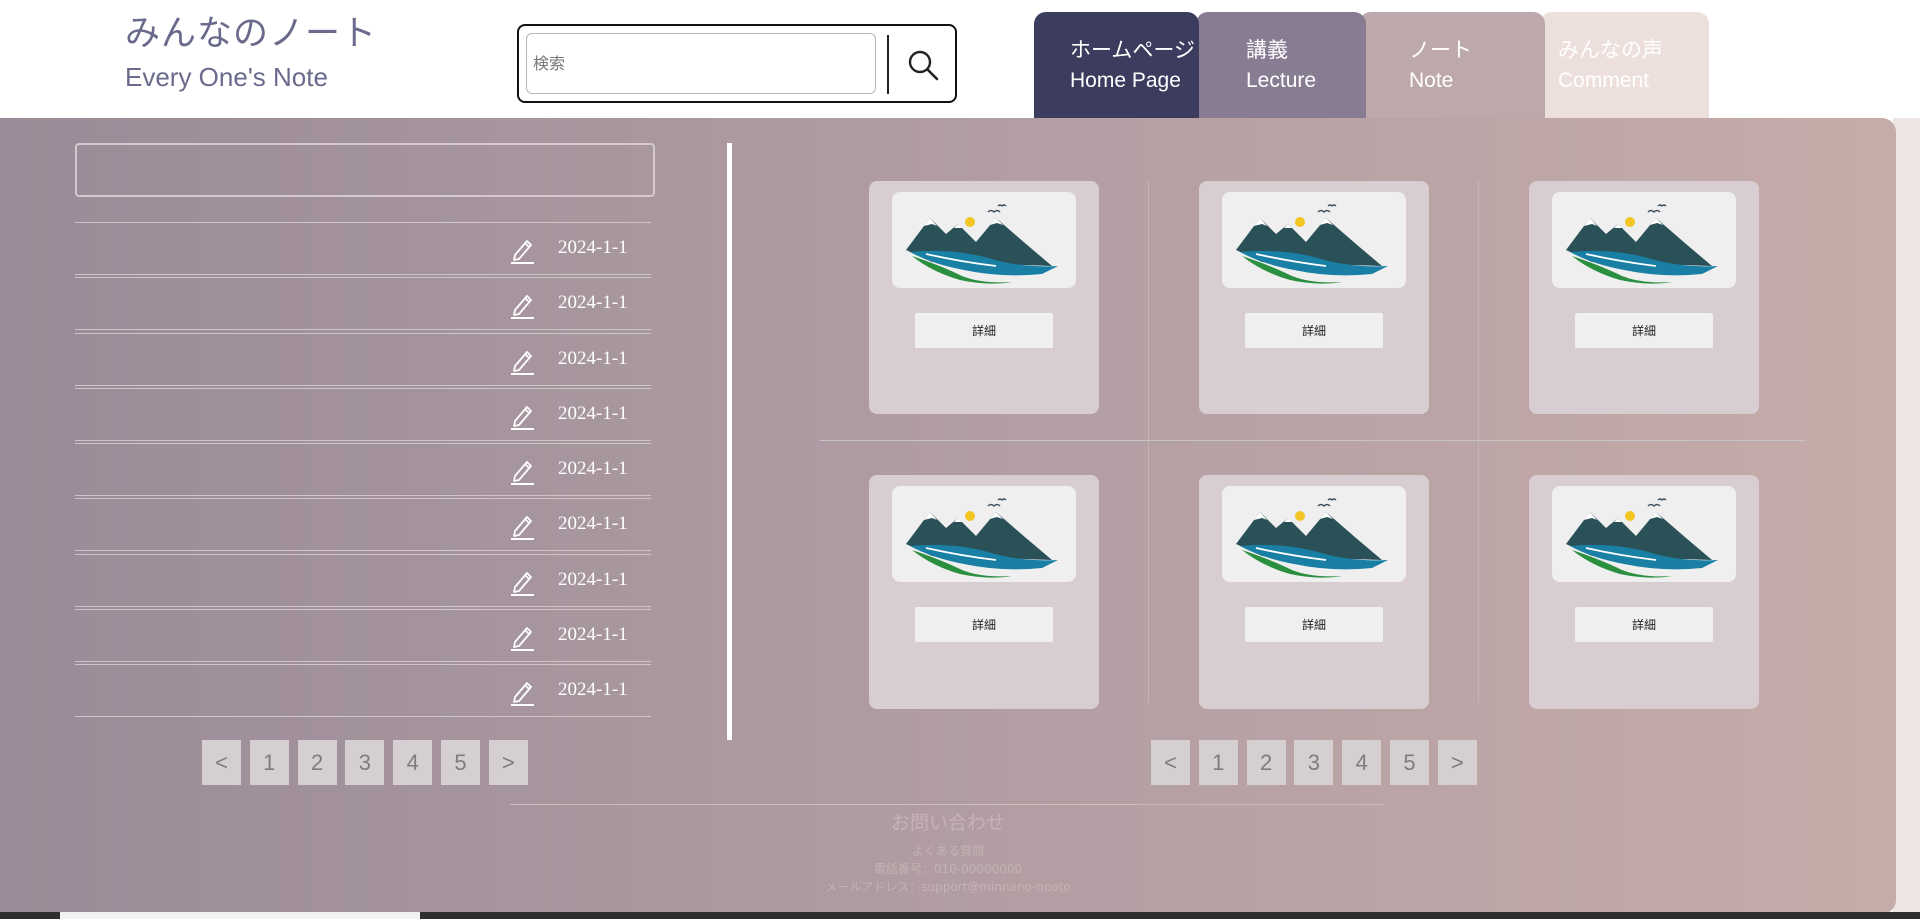 This screenshot has height=919, width=1920. I want to click on grid-pagination: <1 2 3 4 5 >, so click(1314, 762).